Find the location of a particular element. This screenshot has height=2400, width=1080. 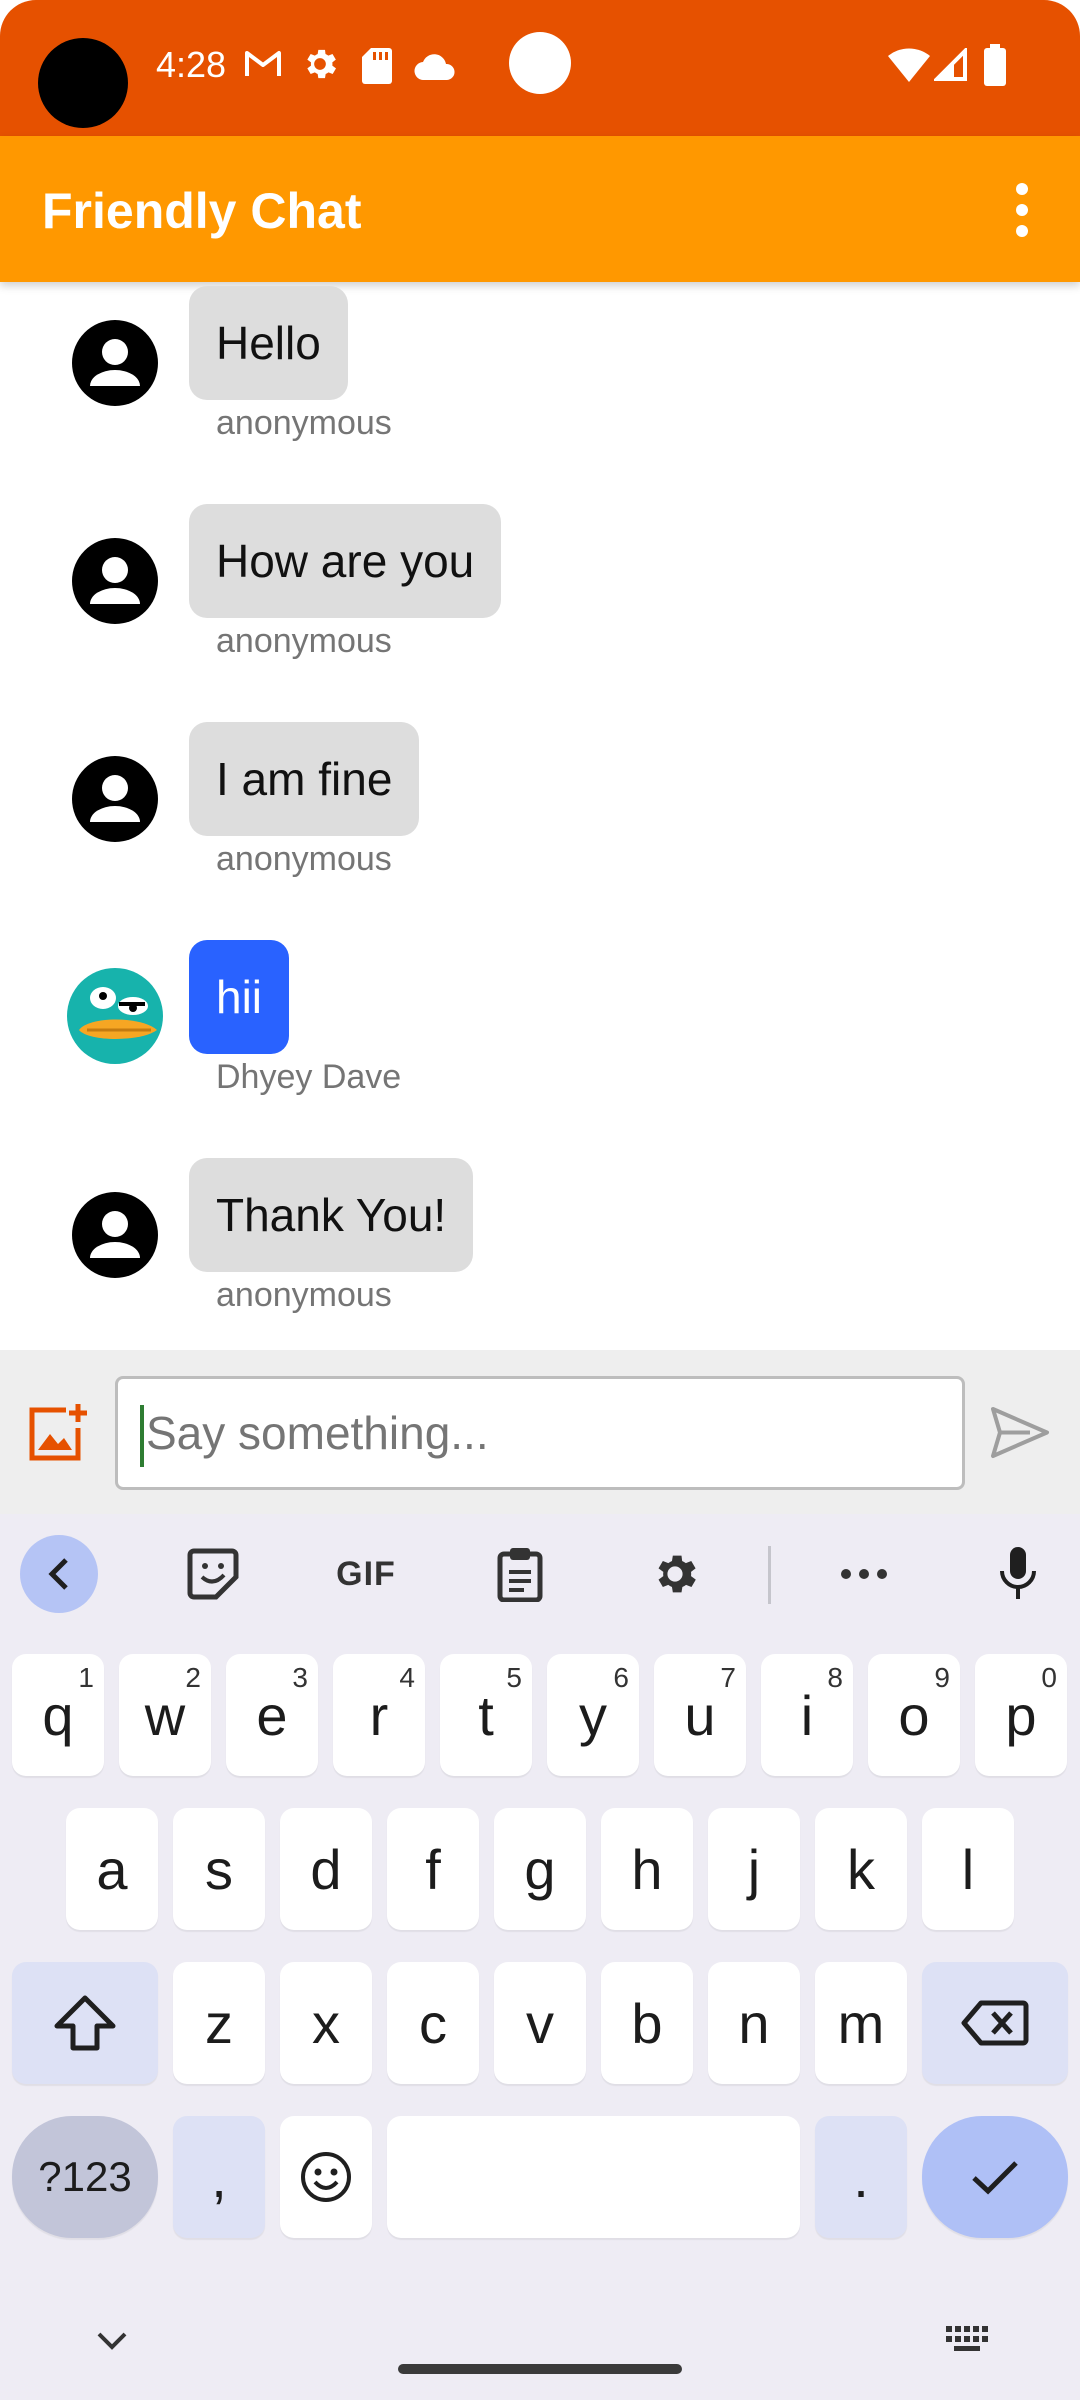

add-photo-icon is located at coordinates (59, 1432).